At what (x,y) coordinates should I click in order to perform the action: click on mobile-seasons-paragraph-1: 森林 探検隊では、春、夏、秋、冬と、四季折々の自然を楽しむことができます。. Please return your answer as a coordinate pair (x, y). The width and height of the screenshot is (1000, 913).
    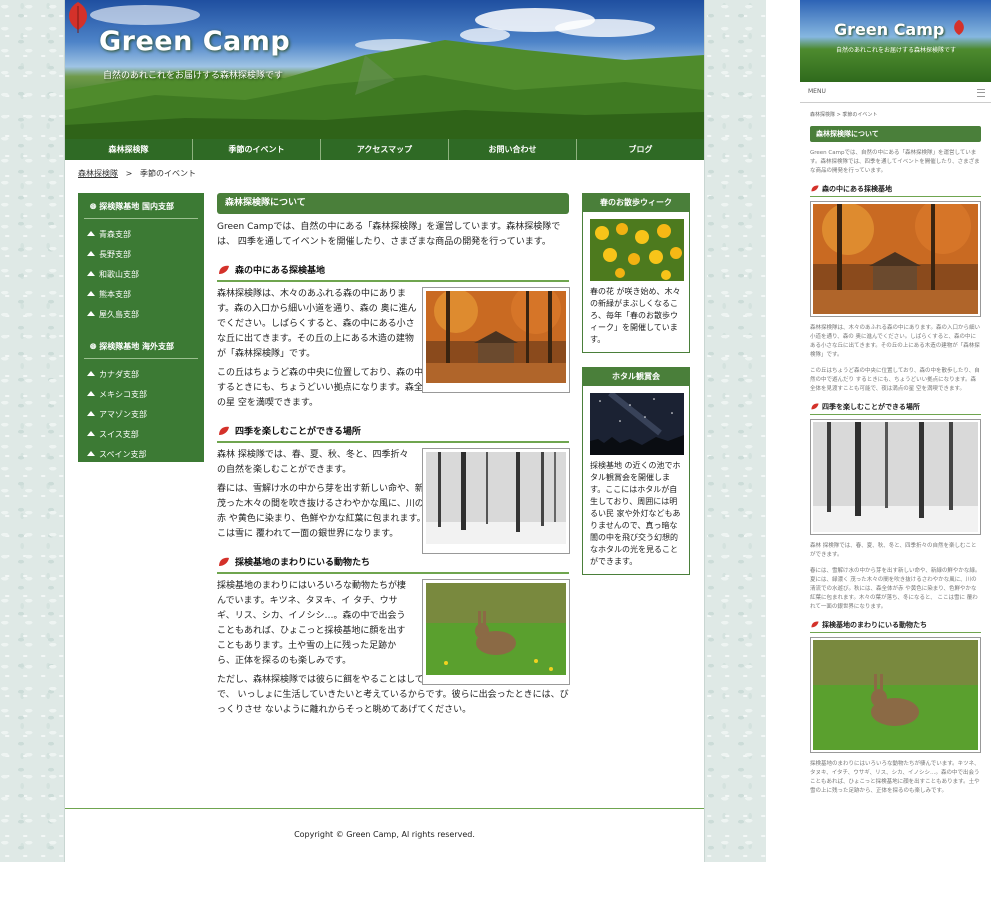
    Looking at the image, I should click on (893, 550).